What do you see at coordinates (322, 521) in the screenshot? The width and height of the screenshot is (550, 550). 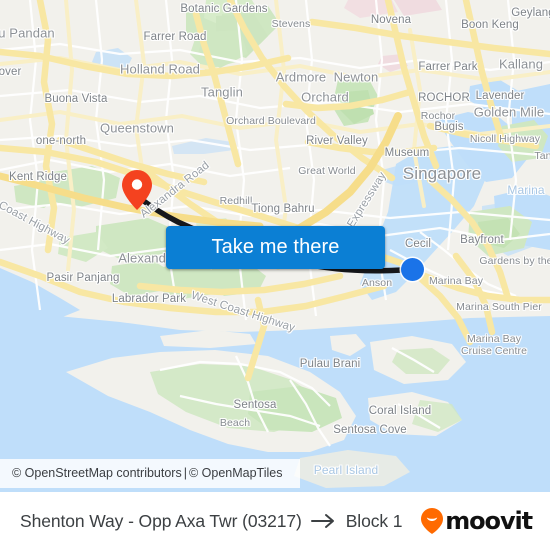 I see `arrow-right-icon` at bounding box center [322, 521].